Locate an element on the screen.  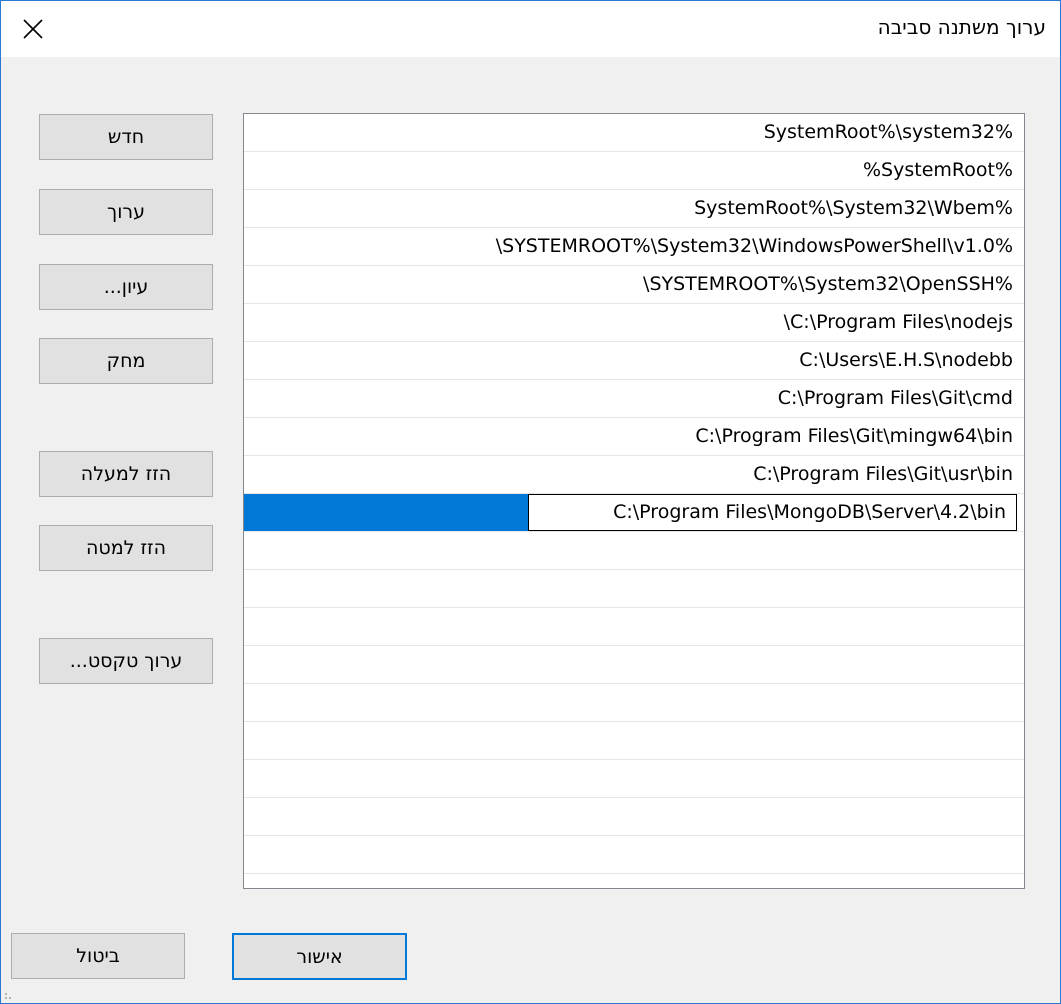
list-item-editing: C:\Program Files\MongoDB\Server\4.2\bin is located at coordinates (634, 513).